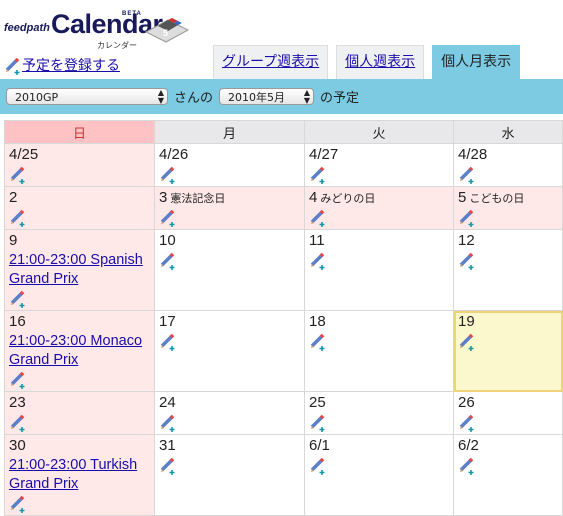  I want to click on day-header: 17, so click(229, 322).